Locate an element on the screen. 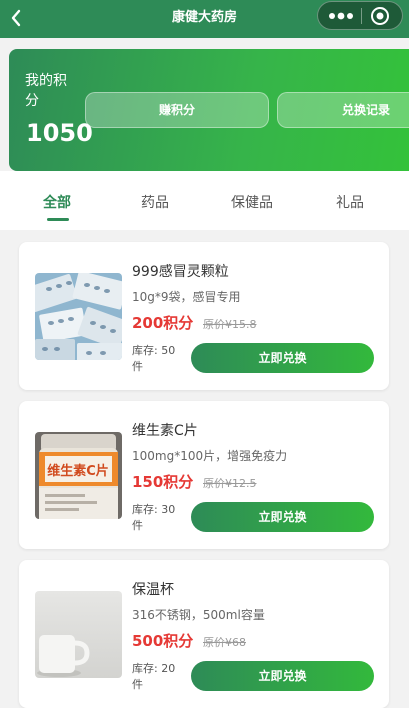  bottle-label-text: 维生素C片 is located at coordinates (78, 471).